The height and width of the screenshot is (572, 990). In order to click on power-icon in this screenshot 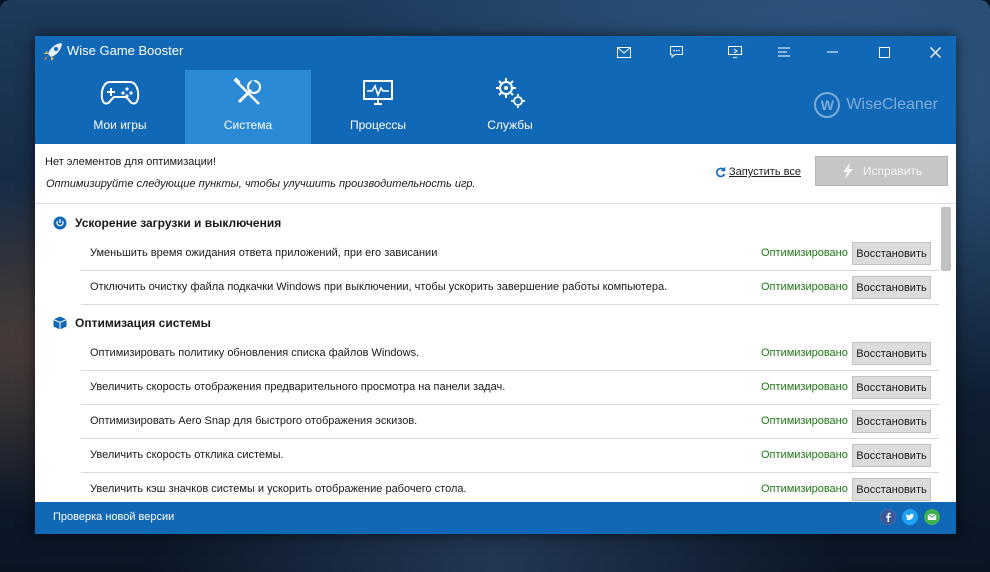, I will do `click(60, 223)`.